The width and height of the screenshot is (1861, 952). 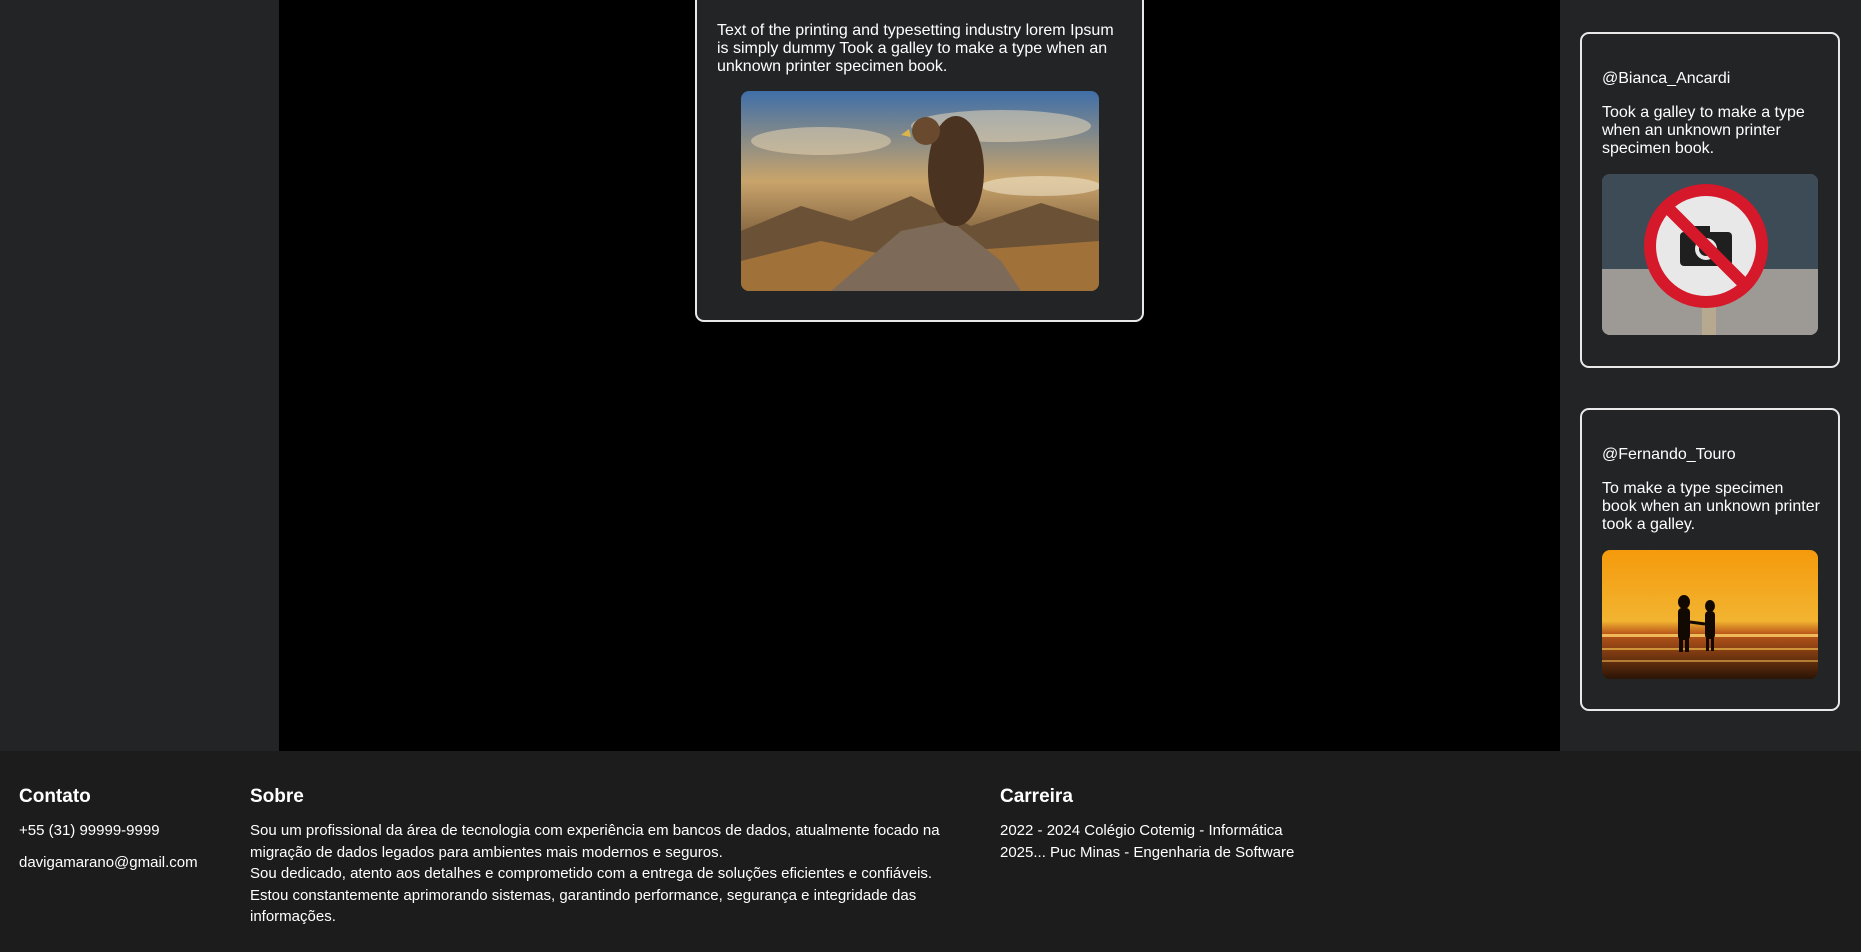 What do you see at coordinates (277, 796) in the screenshot?
I see `sobre-title: Sobre` at bounding box center [277, 796].